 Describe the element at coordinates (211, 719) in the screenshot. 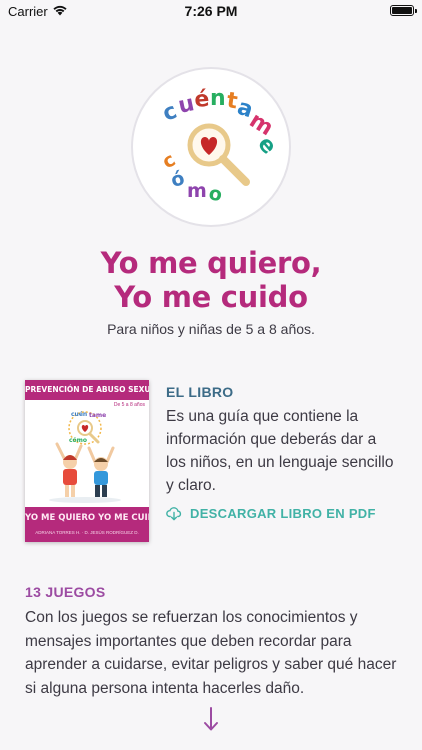

I see `arrow-down-icon` at that location.